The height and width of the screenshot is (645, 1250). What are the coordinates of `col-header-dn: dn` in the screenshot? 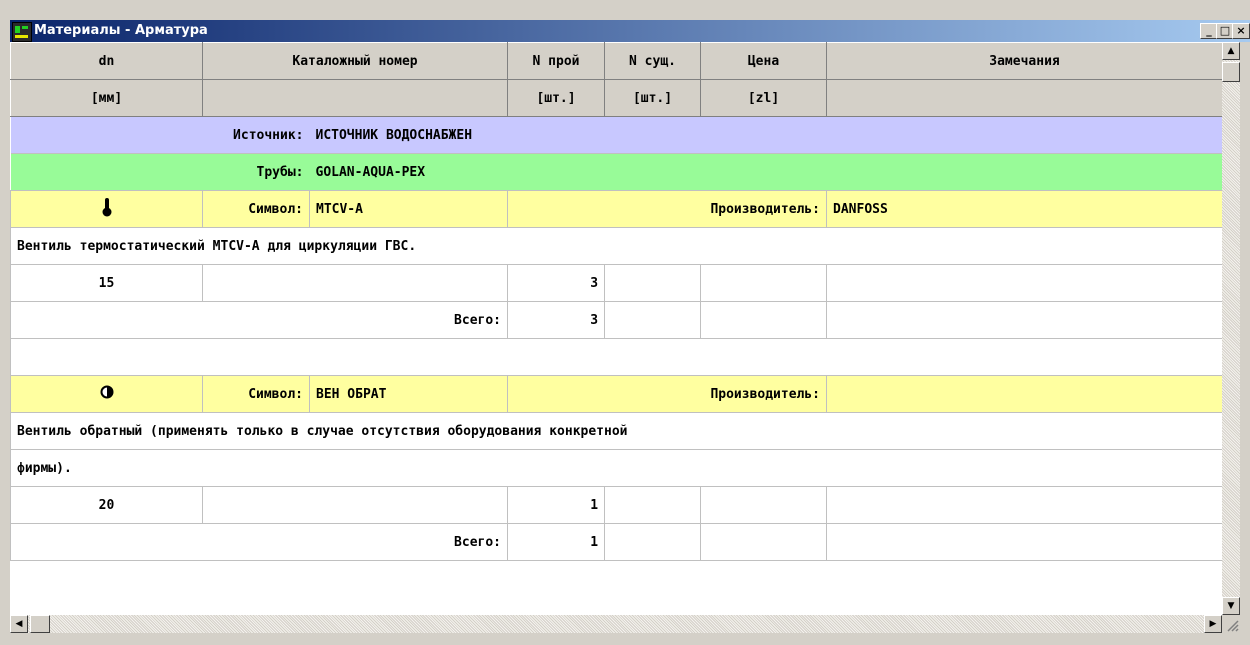 It's located at (106, 61).